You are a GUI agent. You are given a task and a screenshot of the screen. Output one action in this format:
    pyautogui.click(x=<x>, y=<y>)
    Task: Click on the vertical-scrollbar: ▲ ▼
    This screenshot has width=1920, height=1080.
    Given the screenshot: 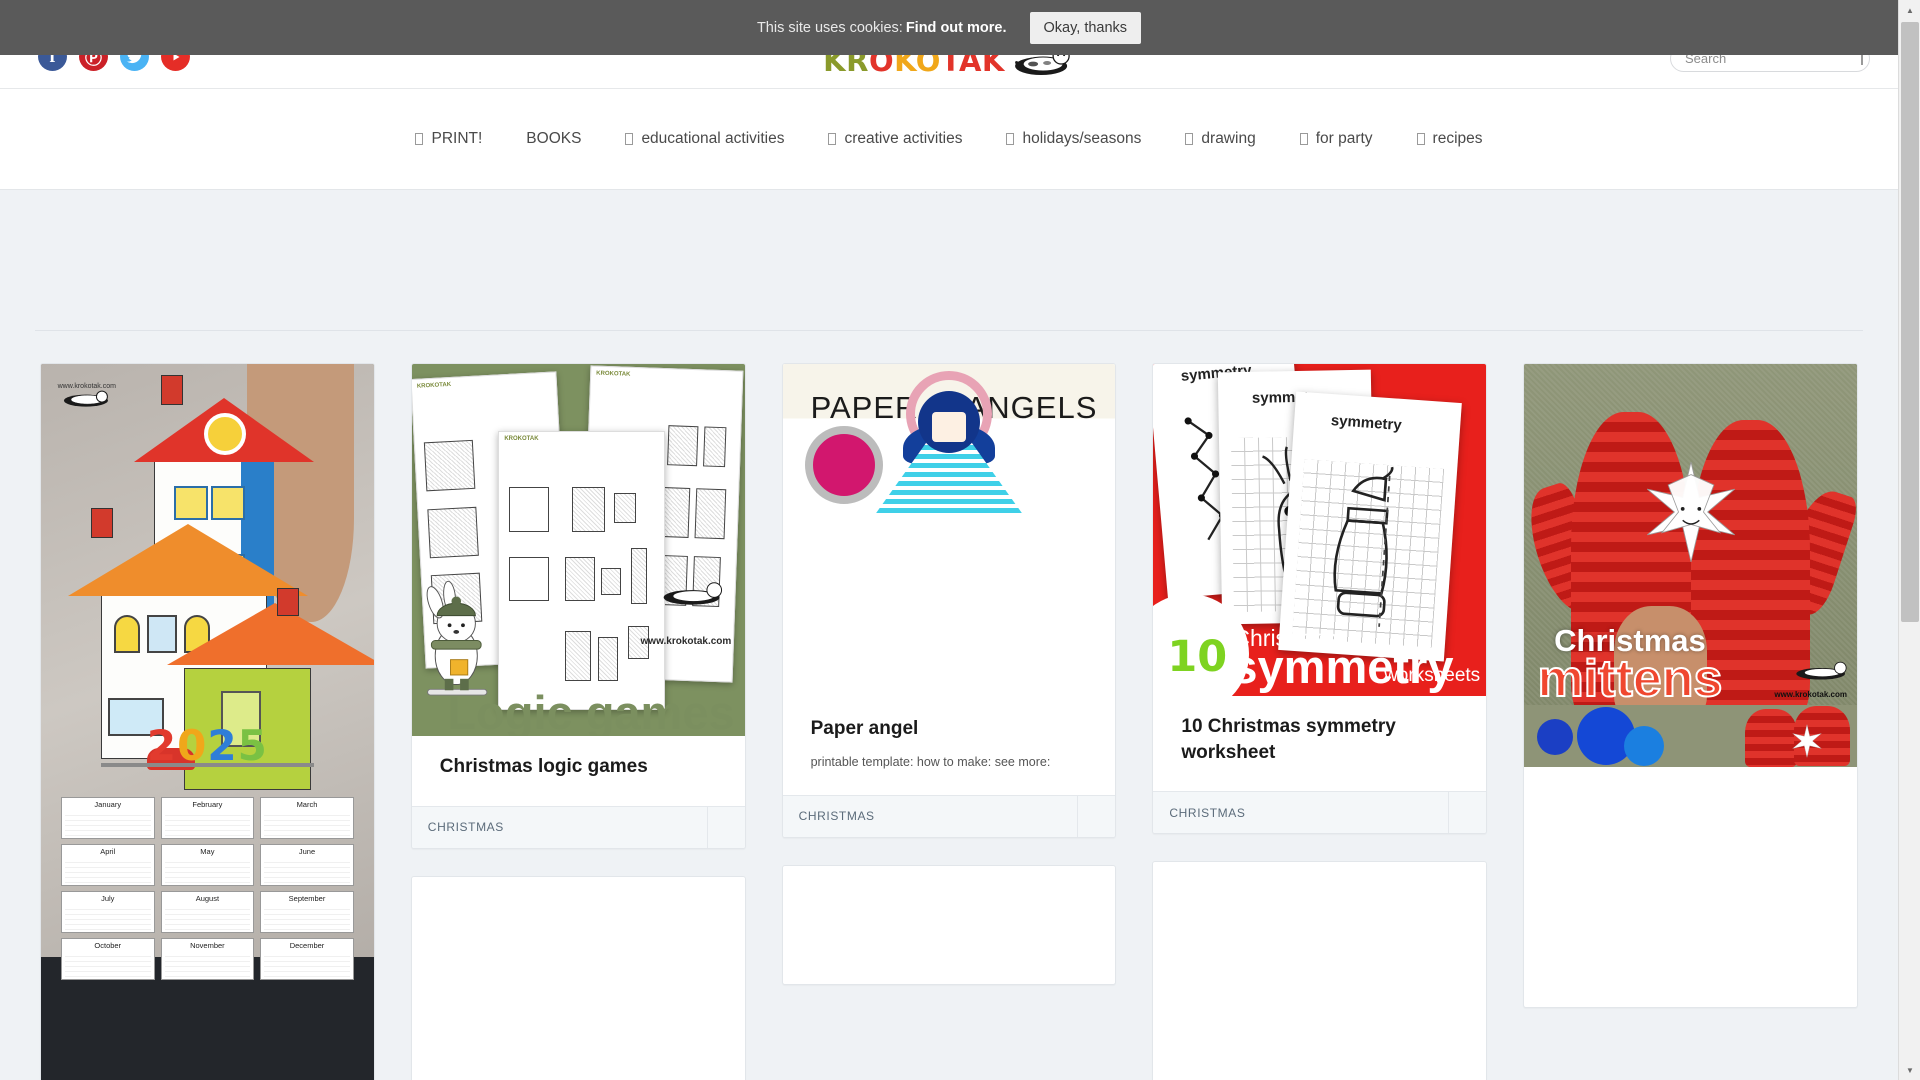 What is the action you would take?
    pyautogui.click(x=1909, y=540)
    